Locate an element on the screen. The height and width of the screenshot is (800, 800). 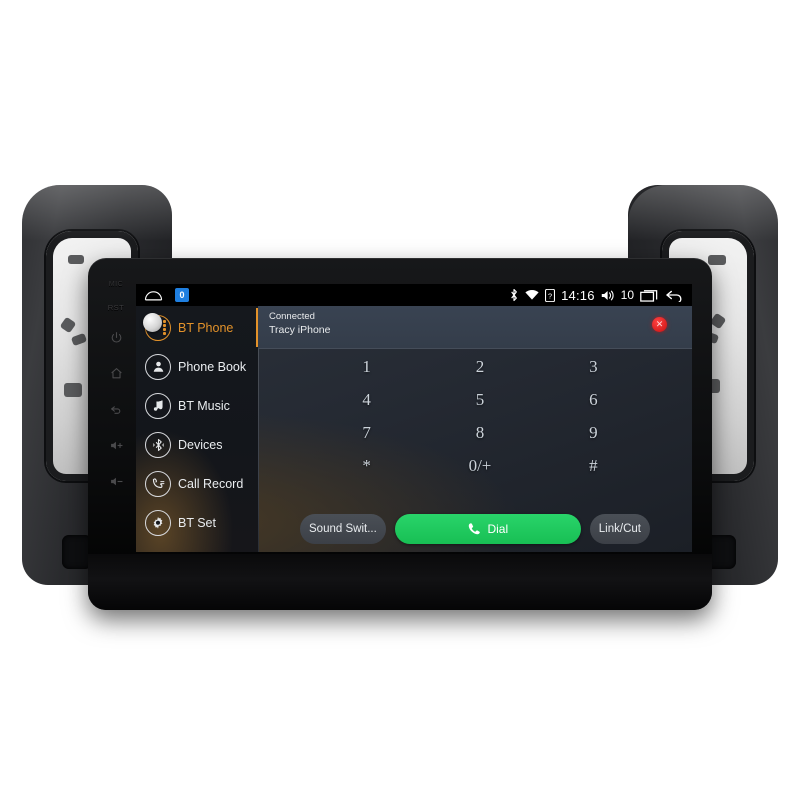
sim-card-icon: ? is located at coordinates (550, 295).